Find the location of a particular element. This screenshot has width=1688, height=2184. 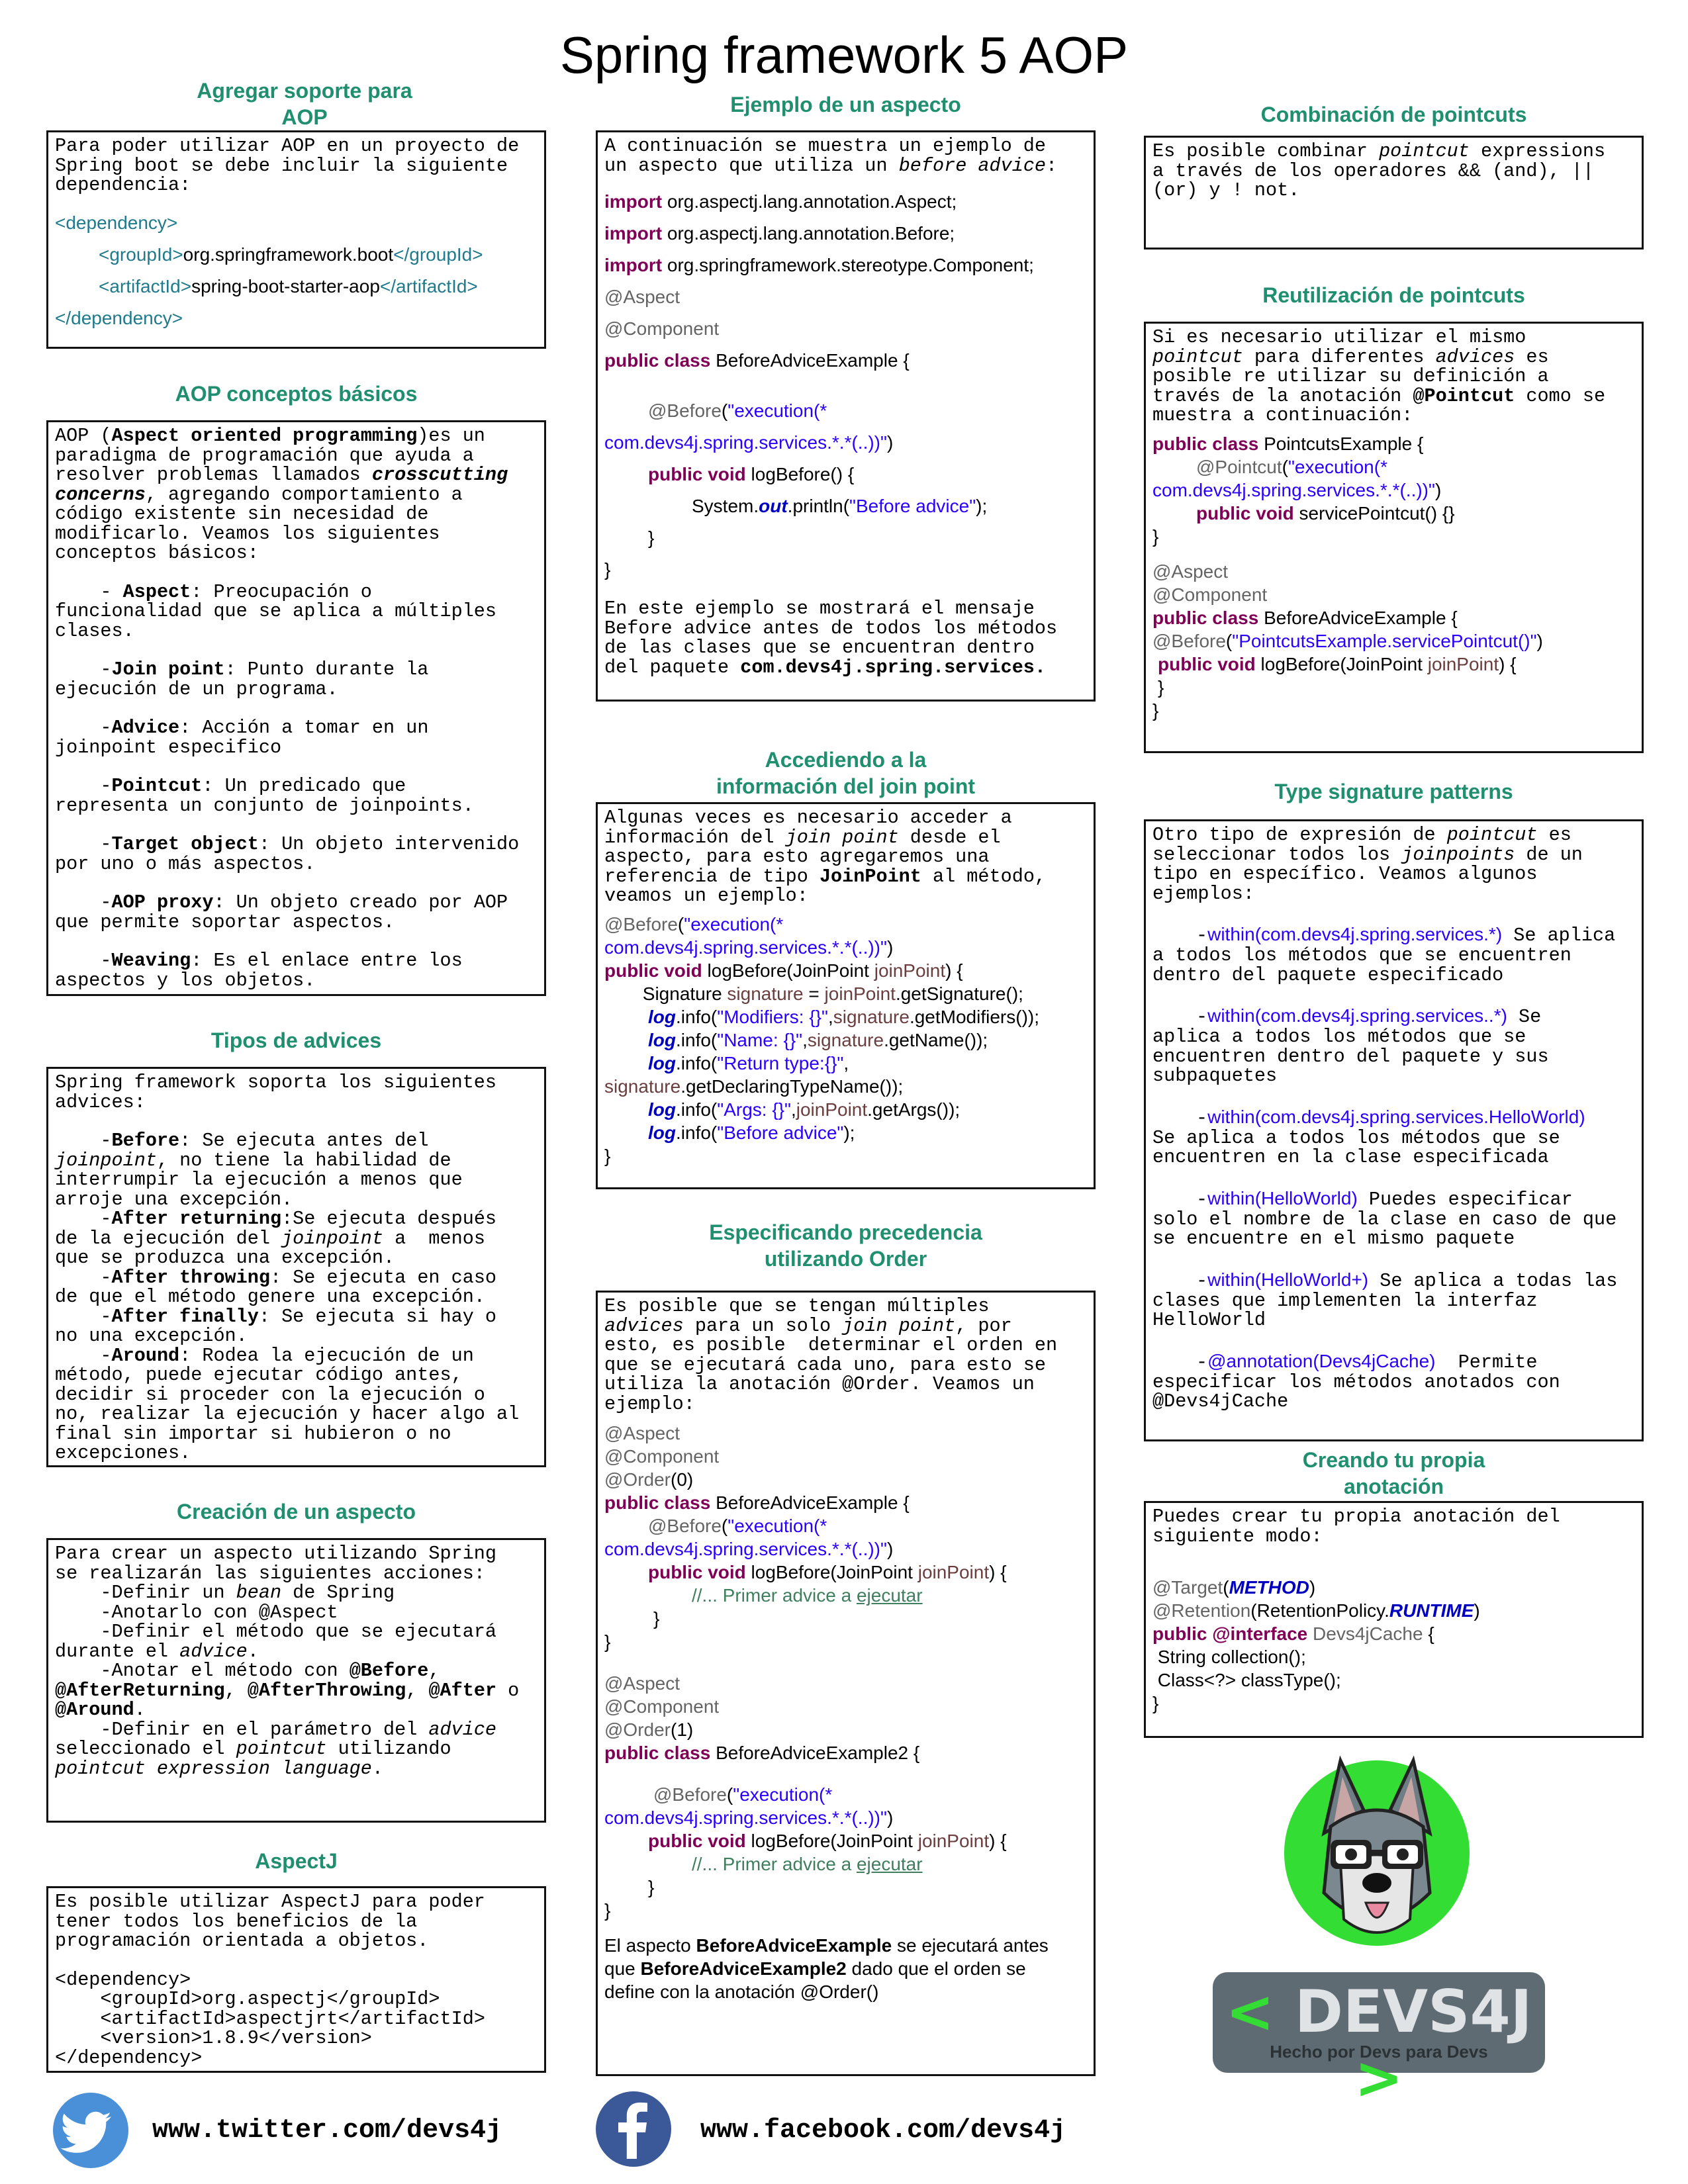

section-title-conceptos: AOP conceptos básicos is located at coordinates (296, 394).